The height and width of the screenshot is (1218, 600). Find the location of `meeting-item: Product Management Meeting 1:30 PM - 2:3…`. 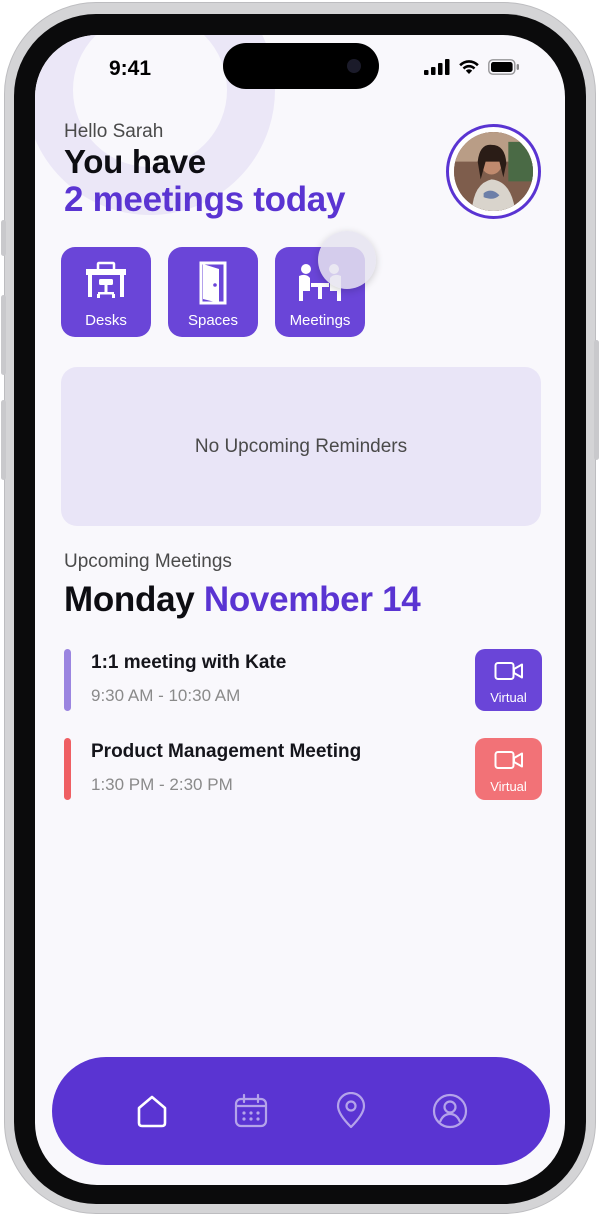

meeting-item: Product Management Meeting 1:30 PM - 2:3… is located at coordinates (303, 769).